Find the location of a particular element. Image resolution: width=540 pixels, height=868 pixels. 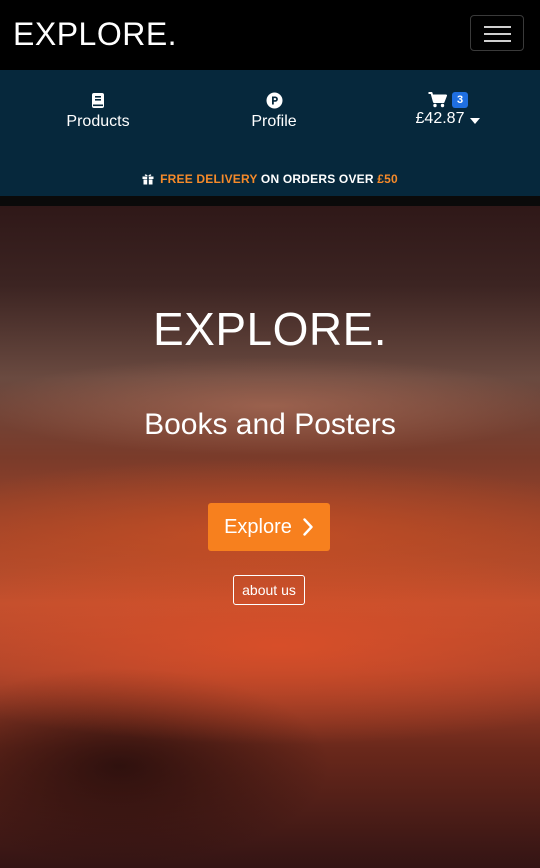

about-us-button: about us is located at coordinates (269, 590).